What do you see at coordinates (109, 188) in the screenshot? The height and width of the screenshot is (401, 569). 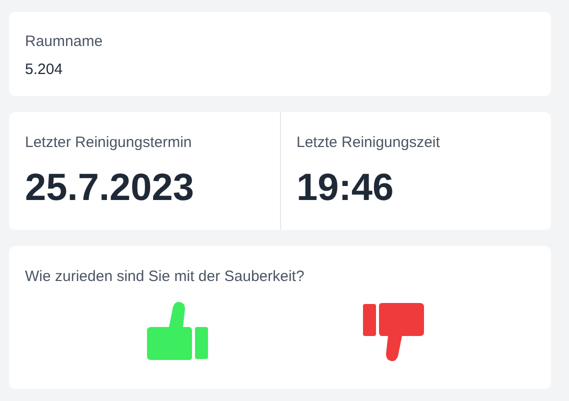 I see `field-value: 25.7.2023` at bounding box center [109, 188].